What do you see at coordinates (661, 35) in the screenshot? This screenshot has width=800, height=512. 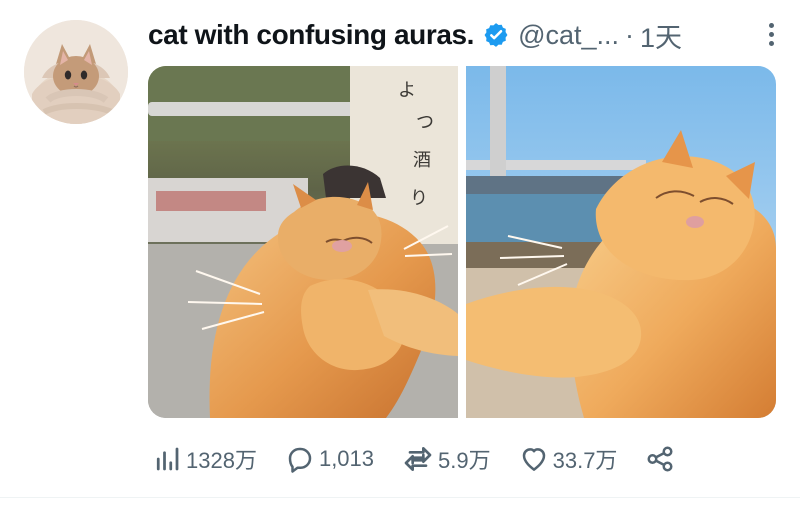 I see `timestamp: 1天` at bounding box center [661, 35].